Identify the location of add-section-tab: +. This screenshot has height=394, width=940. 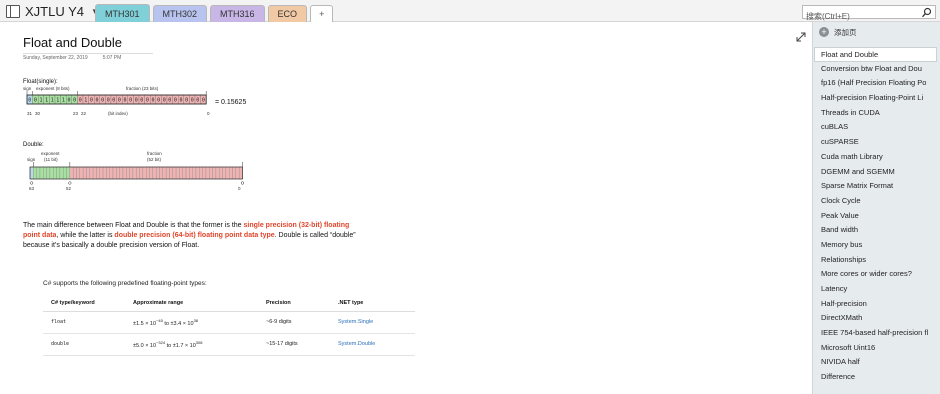
(322, 13).